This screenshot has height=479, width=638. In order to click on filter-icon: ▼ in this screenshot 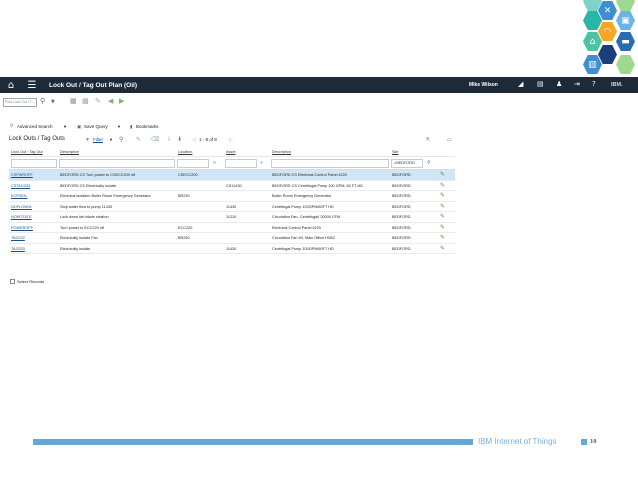, I will do `click(87, 140)`.